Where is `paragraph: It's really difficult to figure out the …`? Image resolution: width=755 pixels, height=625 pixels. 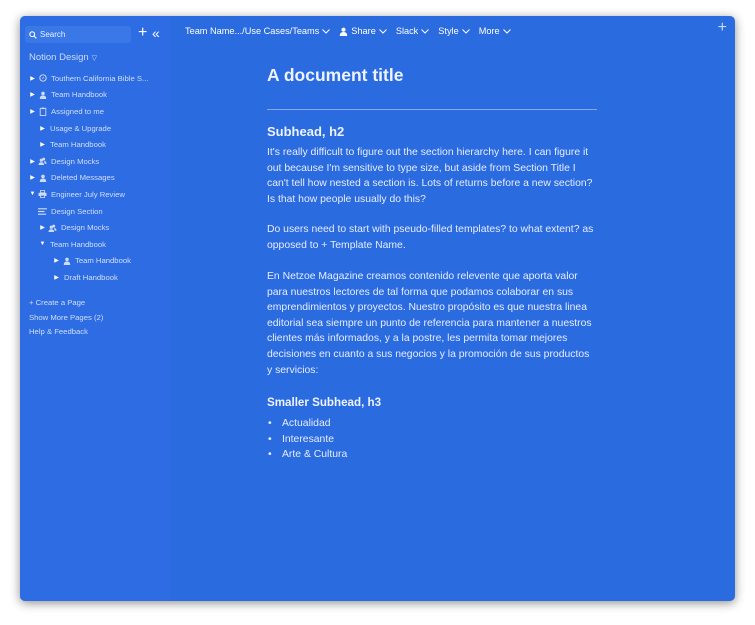 paragraph: It's really difficult to figure out the … is located at coordinates (432, 176).